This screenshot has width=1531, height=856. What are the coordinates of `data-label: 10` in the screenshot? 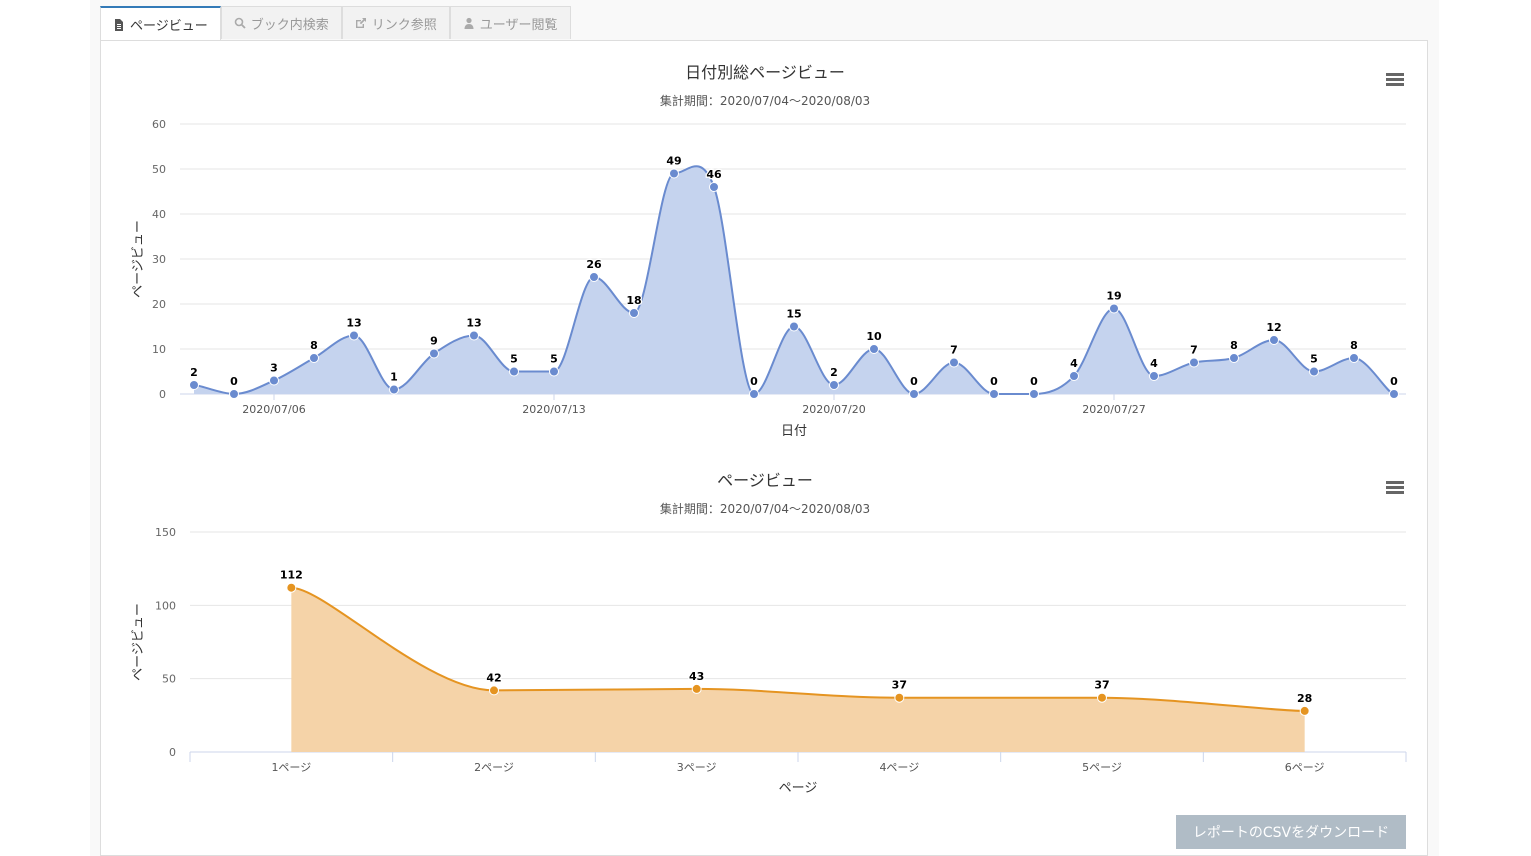 It's located at (874, 336).